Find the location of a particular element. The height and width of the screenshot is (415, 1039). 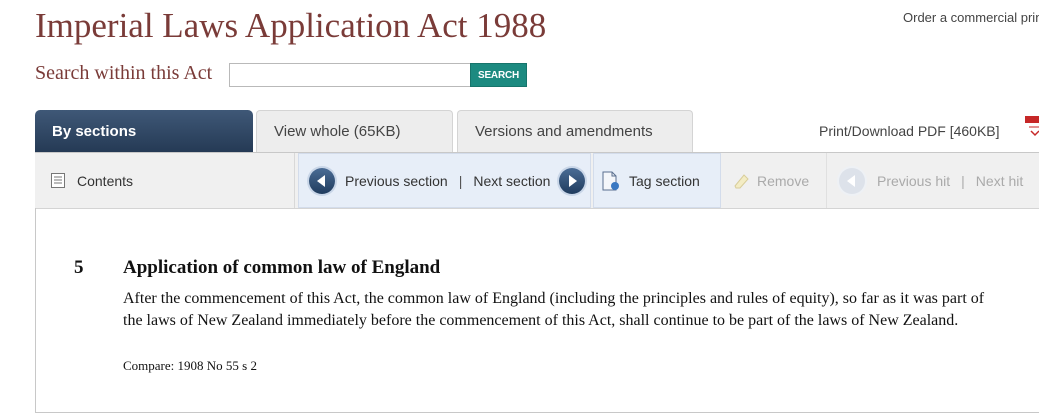

search-label: Search within this Act is located at coordinates (124, 73).